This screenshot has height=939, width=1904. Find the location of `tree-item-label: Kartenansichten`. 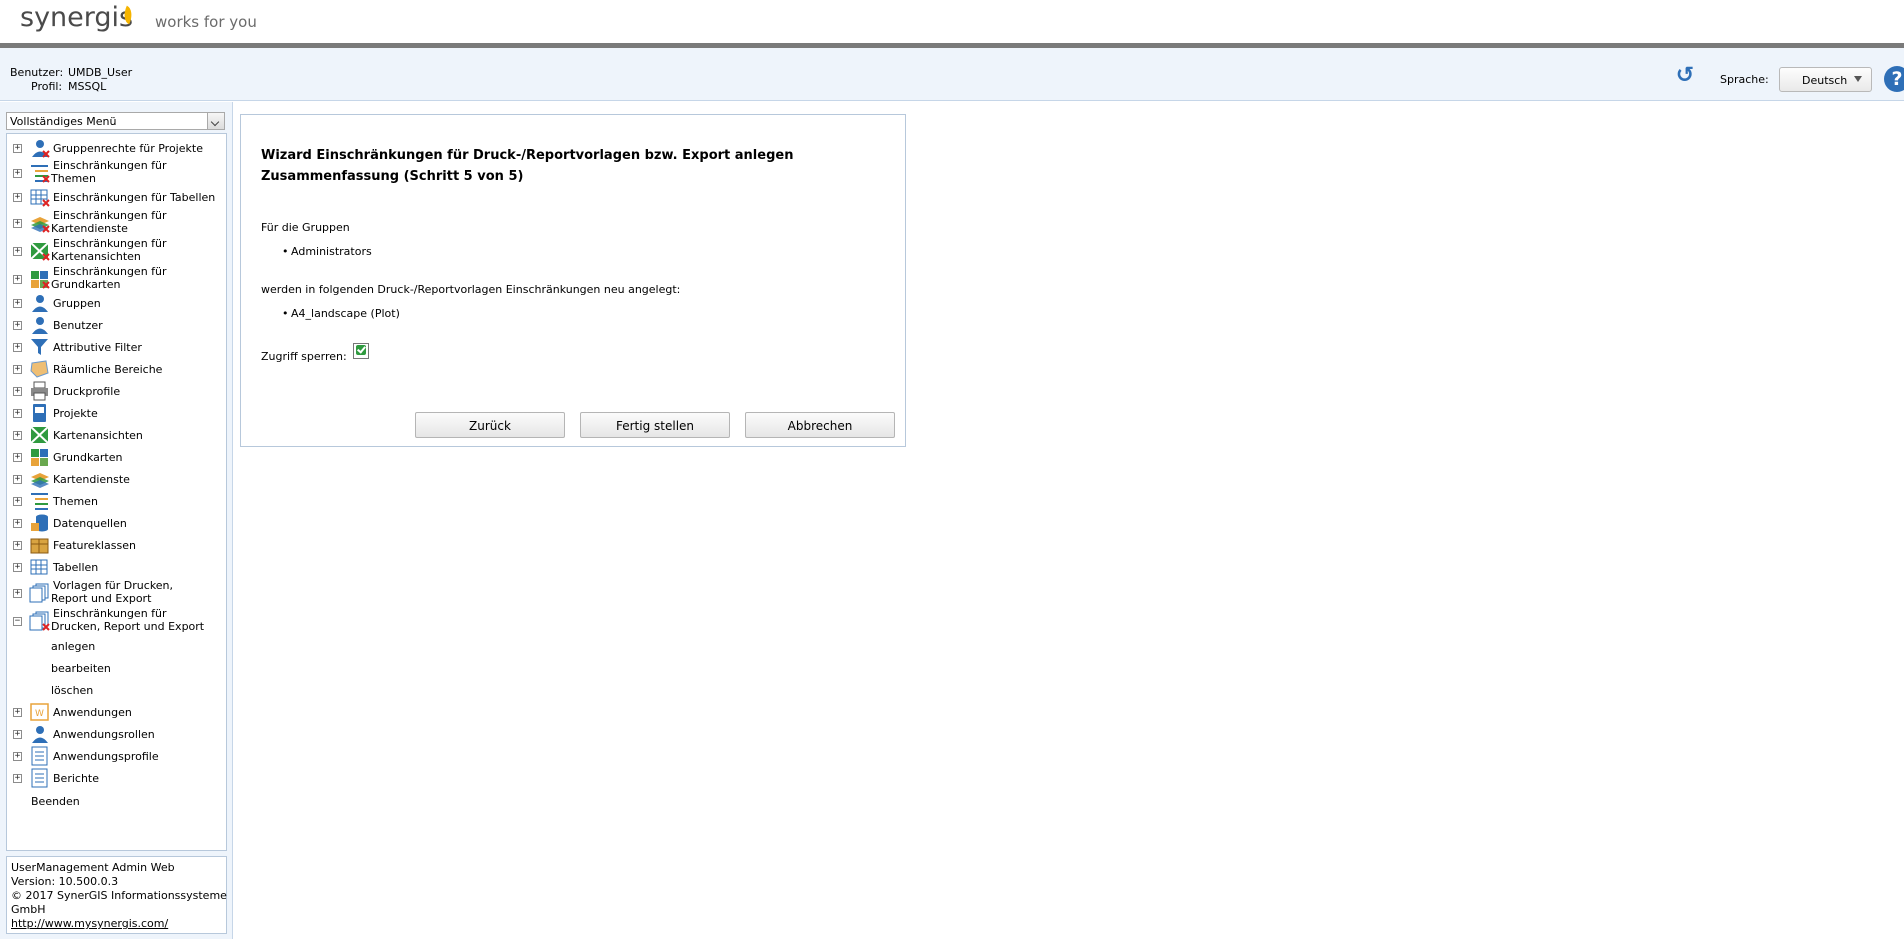

tree-item-label: Kartenansichten is located at coordinates (98, 435).